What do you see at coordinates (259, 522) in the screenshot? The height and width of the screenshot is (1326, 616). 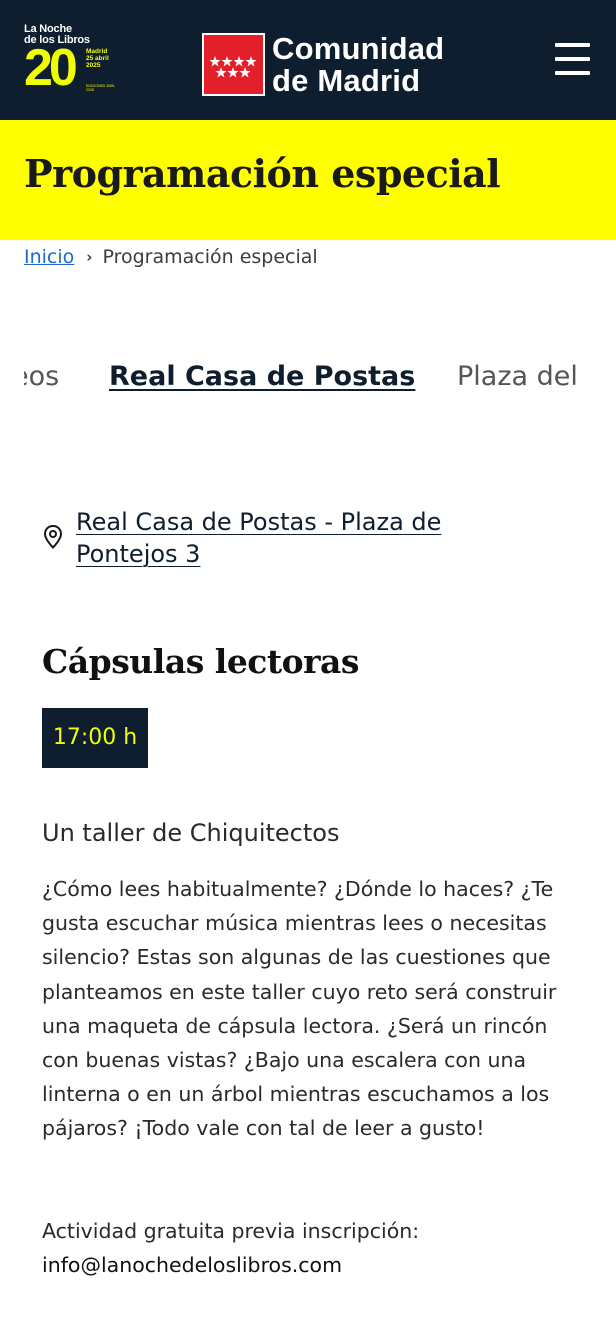 I see `location-line1: Real Casa de Postas - Plaza de` at bounding box center [259, 522].